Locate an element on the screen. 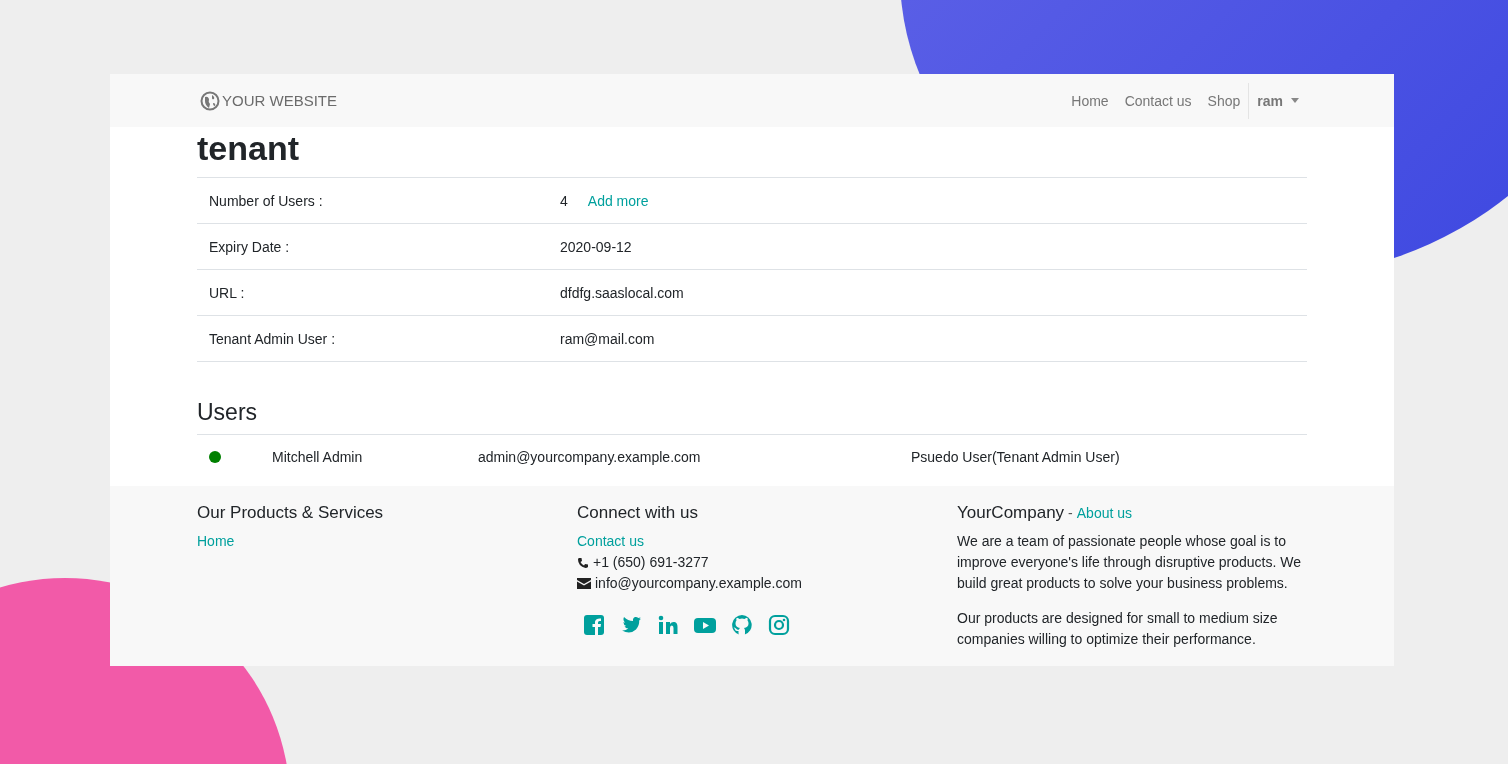 The width and height of the screenshot is (1508, 764). detail-label: URL : is located at coordinates (227, 292).